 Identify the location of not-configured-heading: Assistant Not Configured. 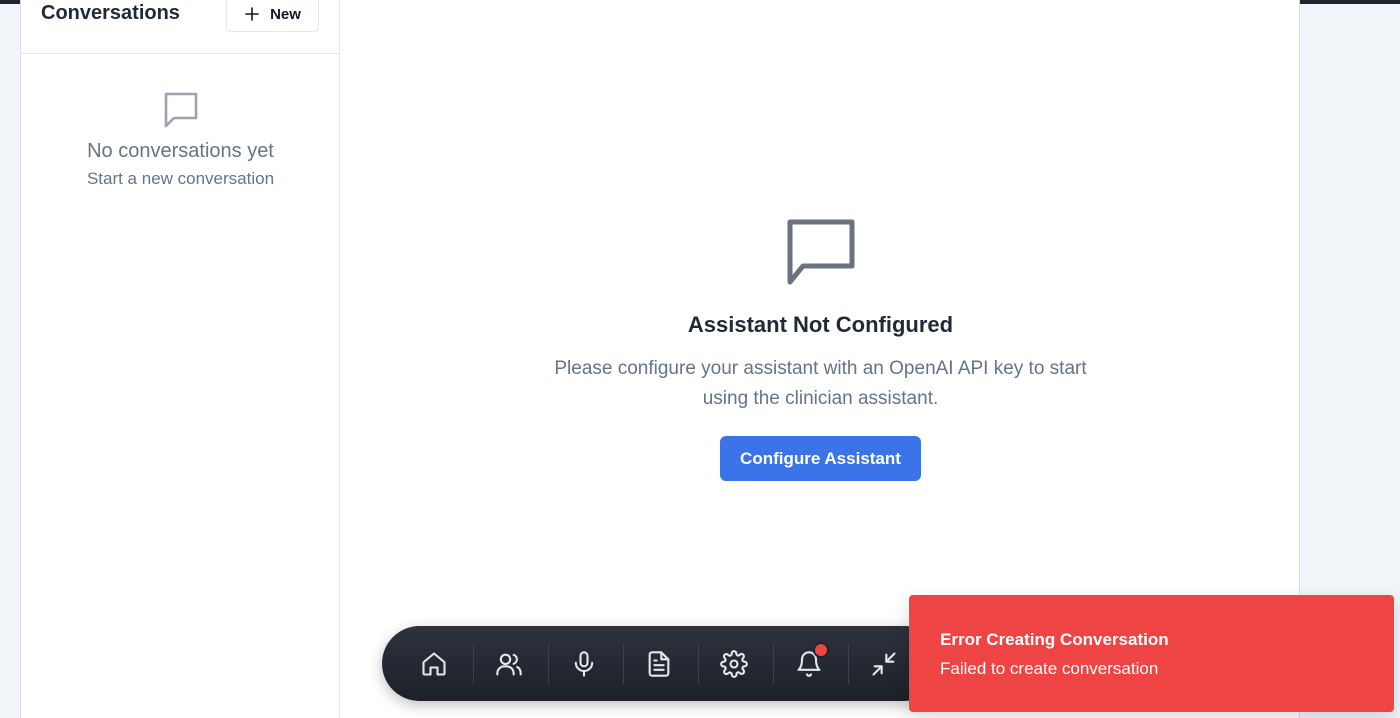
(820, 324).